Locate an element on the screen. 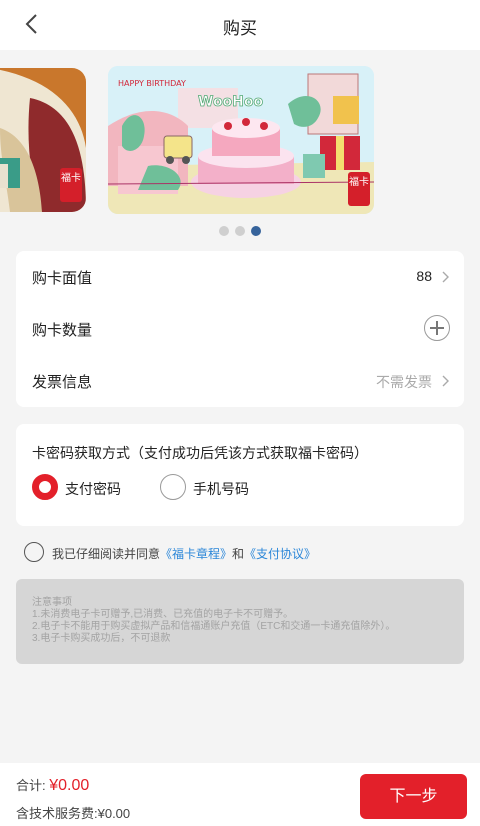 The width and height of the screenshot is (480, 826). total-label: 合计: is located at coordinates (33, 785).